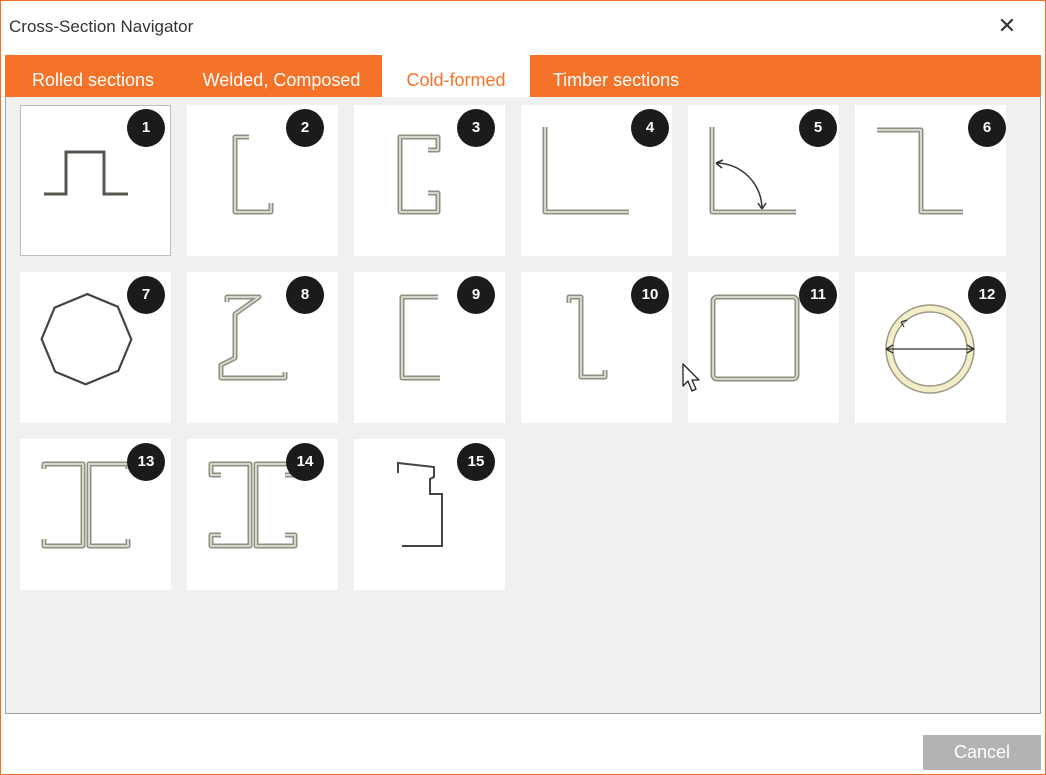  I want to click on cancel-button: Cancel, so click(982, 752).